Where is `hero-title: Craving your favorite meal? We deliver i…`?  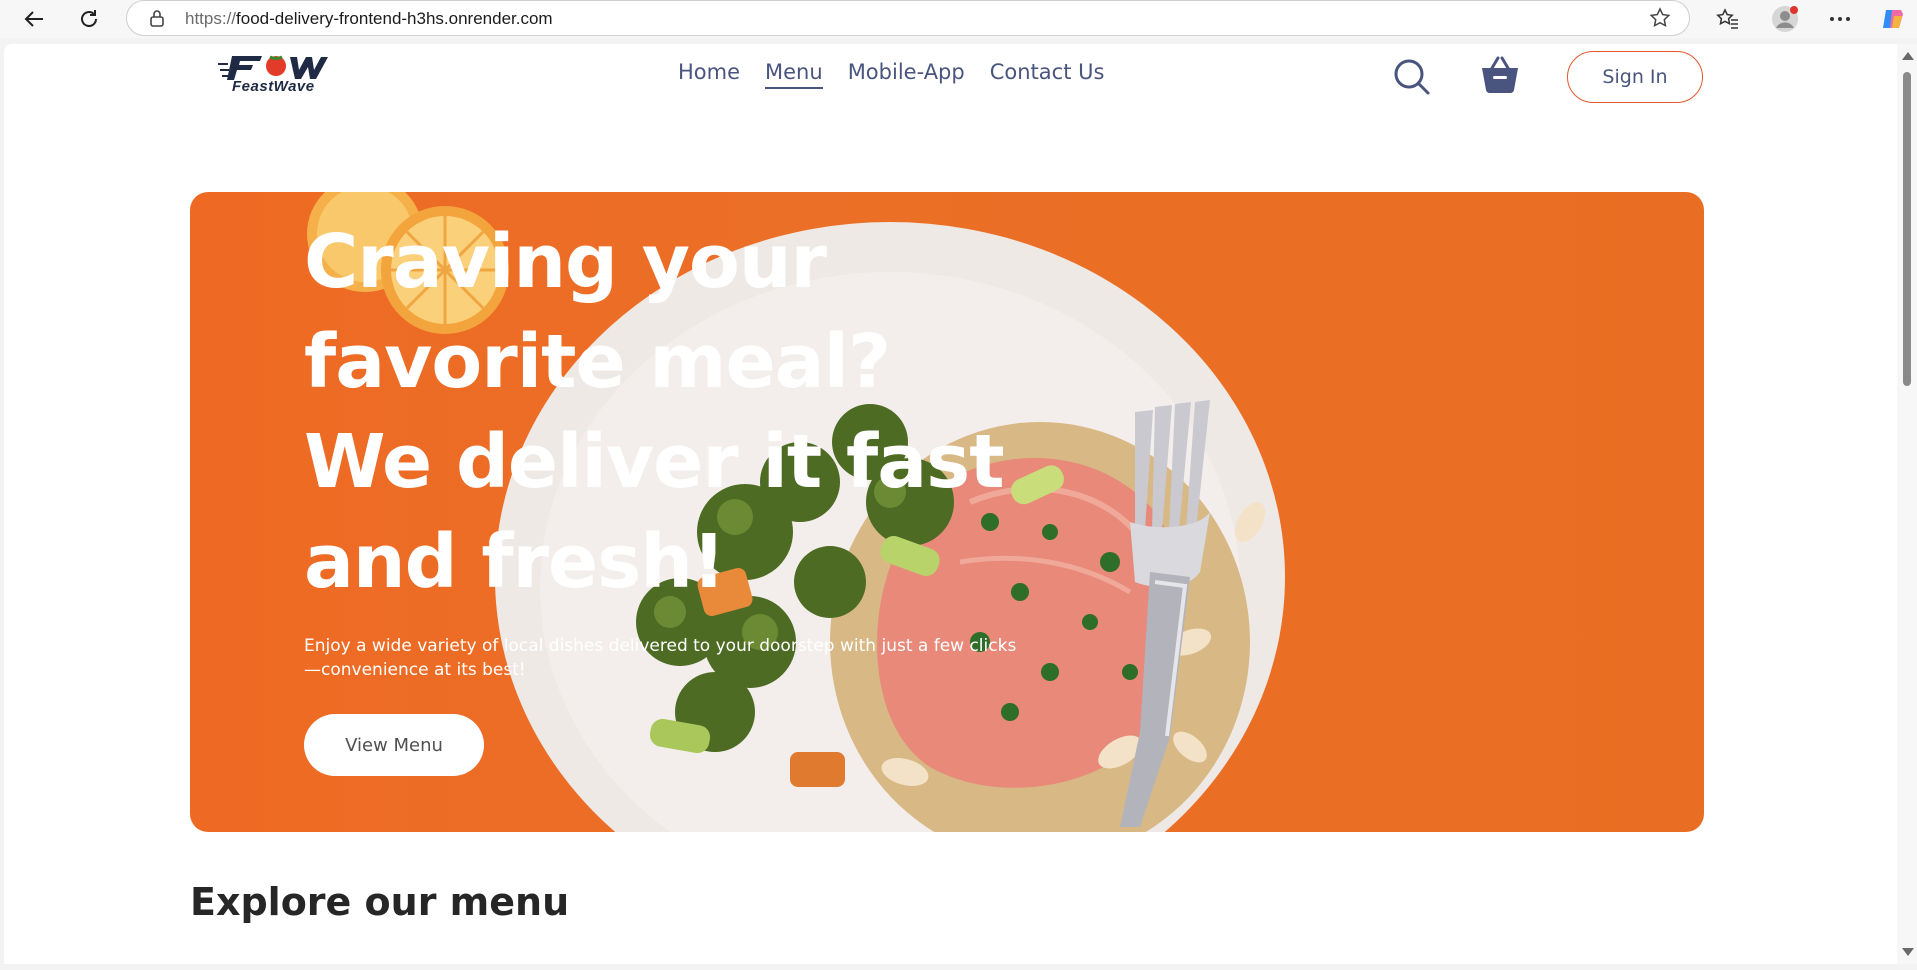 hero-title: Craving your favorite meal? We deliver i… is located at coordinates (654, 412).